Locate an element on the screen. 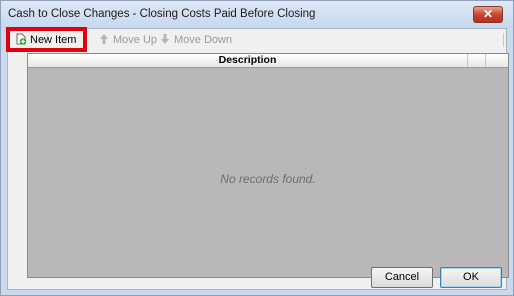  move-up-label: Move Up is located at coordinates (135, 40).